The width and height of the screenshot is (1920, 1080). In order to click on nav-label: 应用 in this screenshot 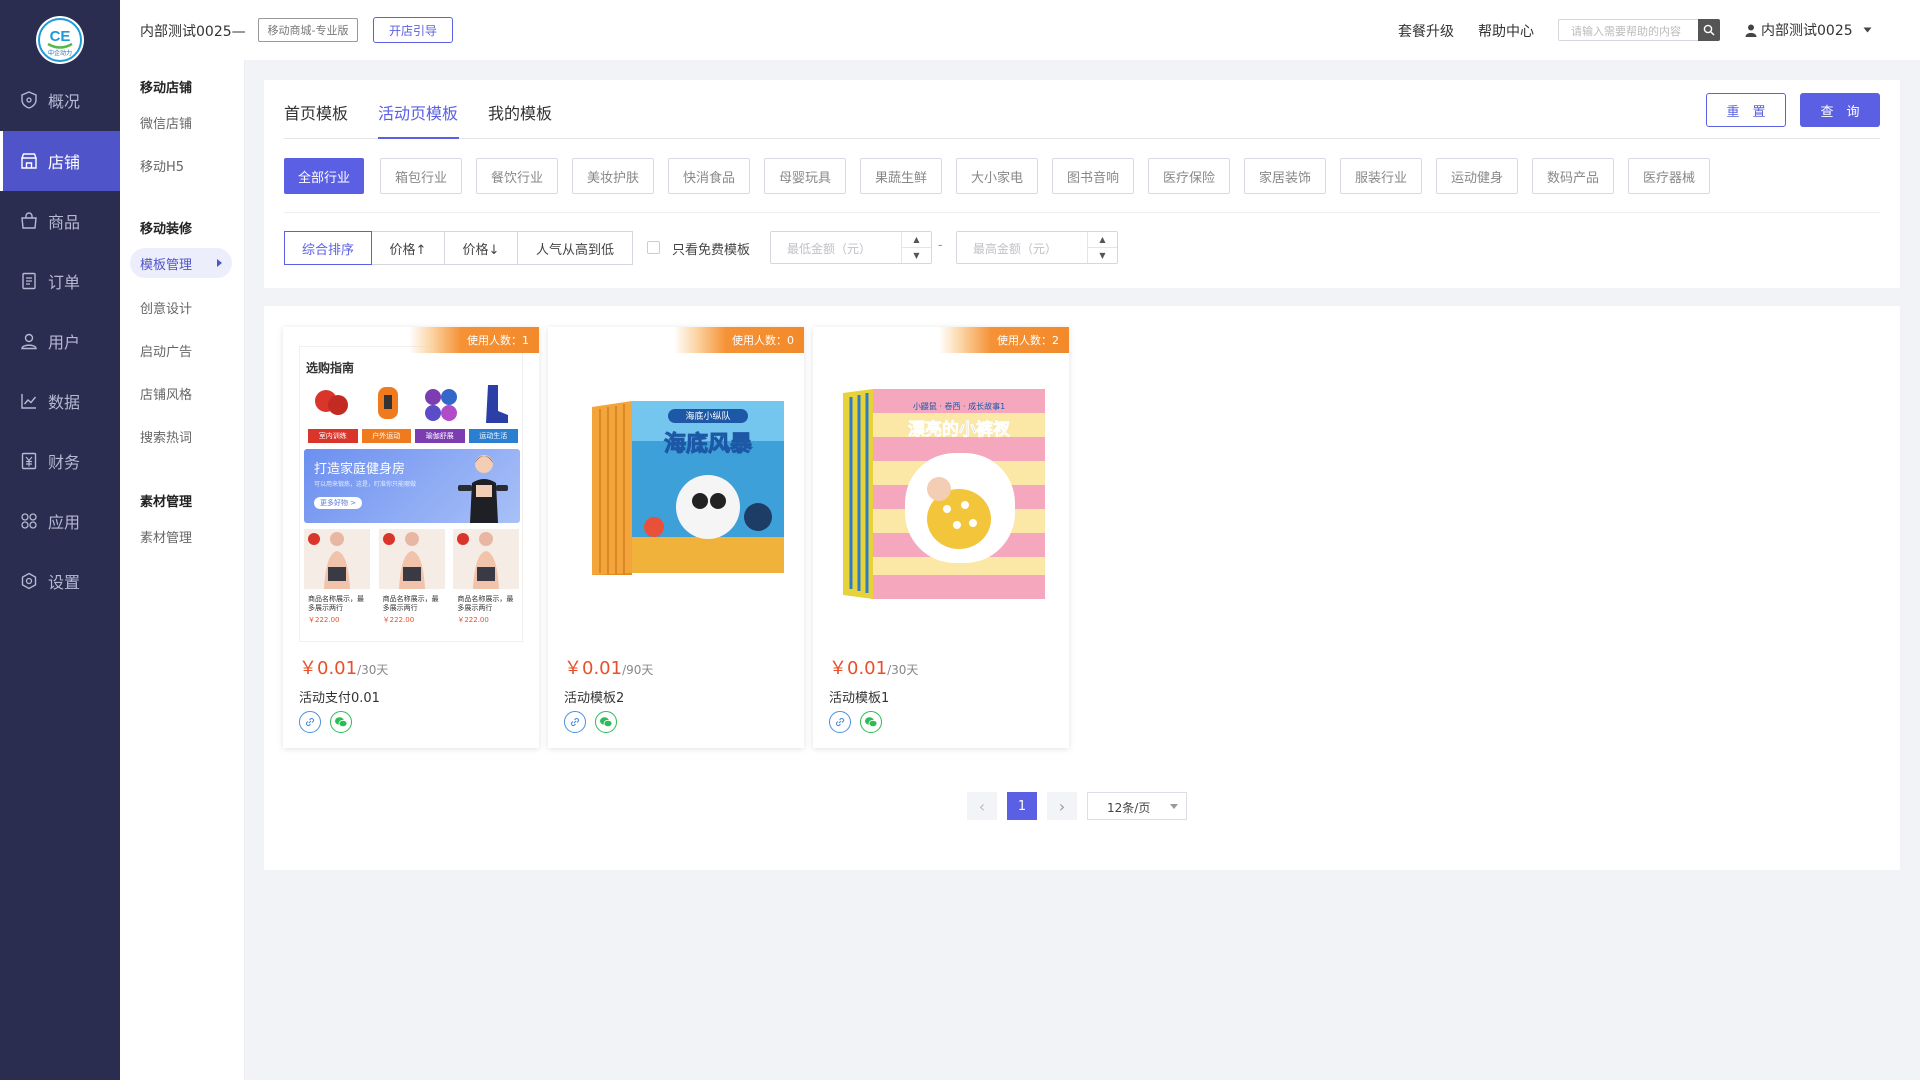, I will do `click(64, 522)`.